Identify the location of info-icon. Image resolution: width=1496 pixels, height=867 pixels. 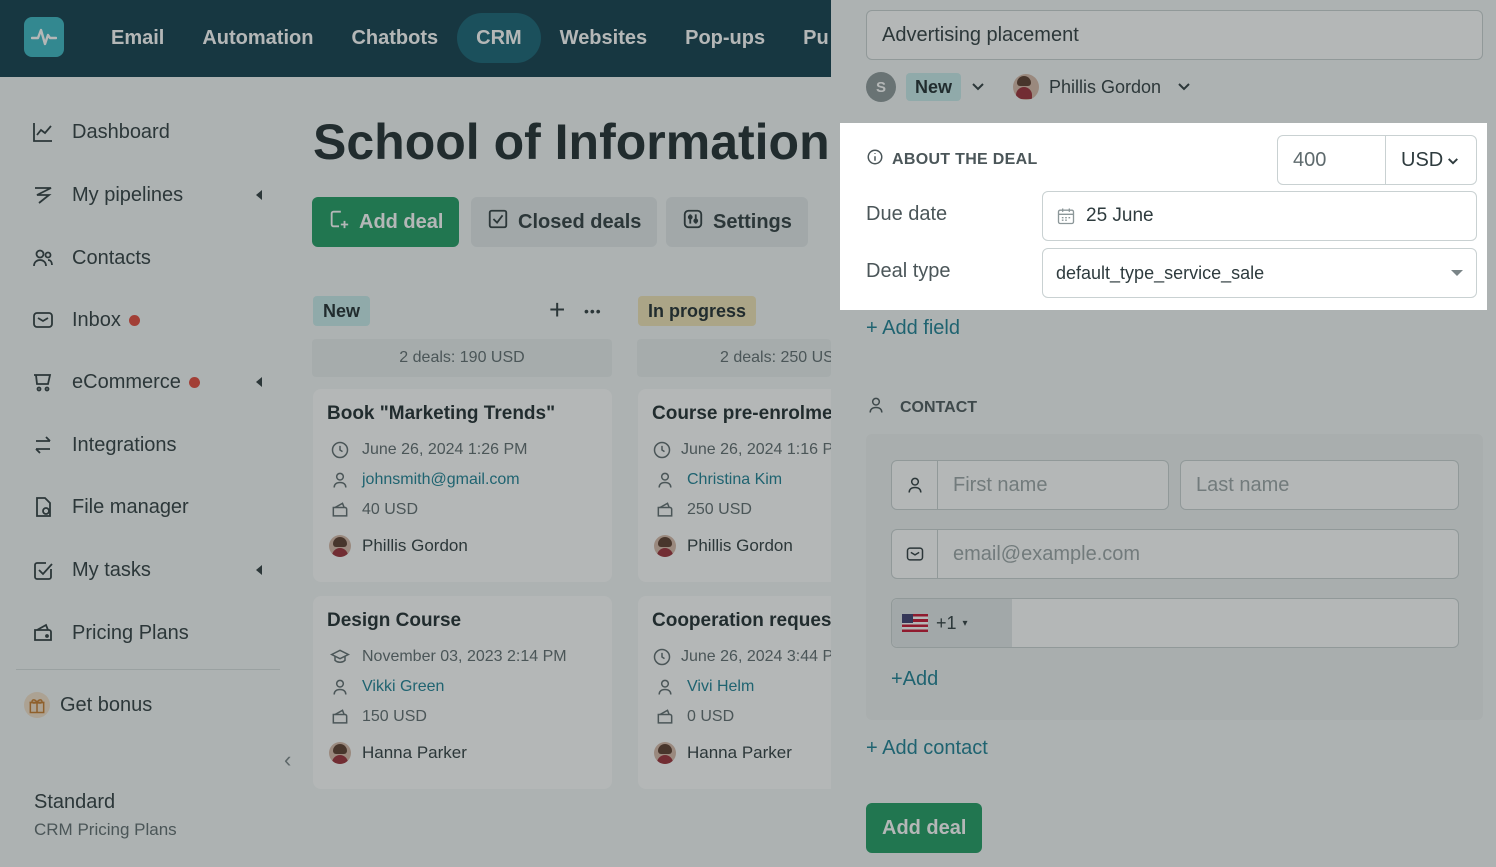
(875, 159).